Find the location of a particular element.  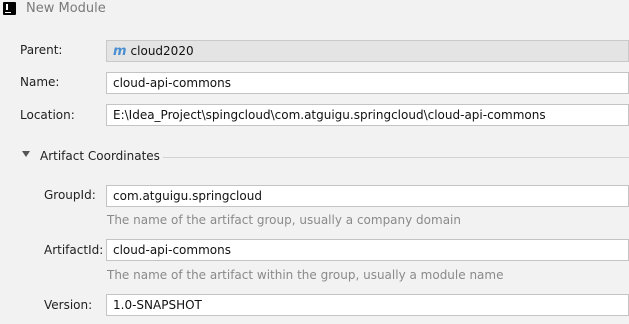

groupid-label: GroupId: is located at coordinates (70, 195).